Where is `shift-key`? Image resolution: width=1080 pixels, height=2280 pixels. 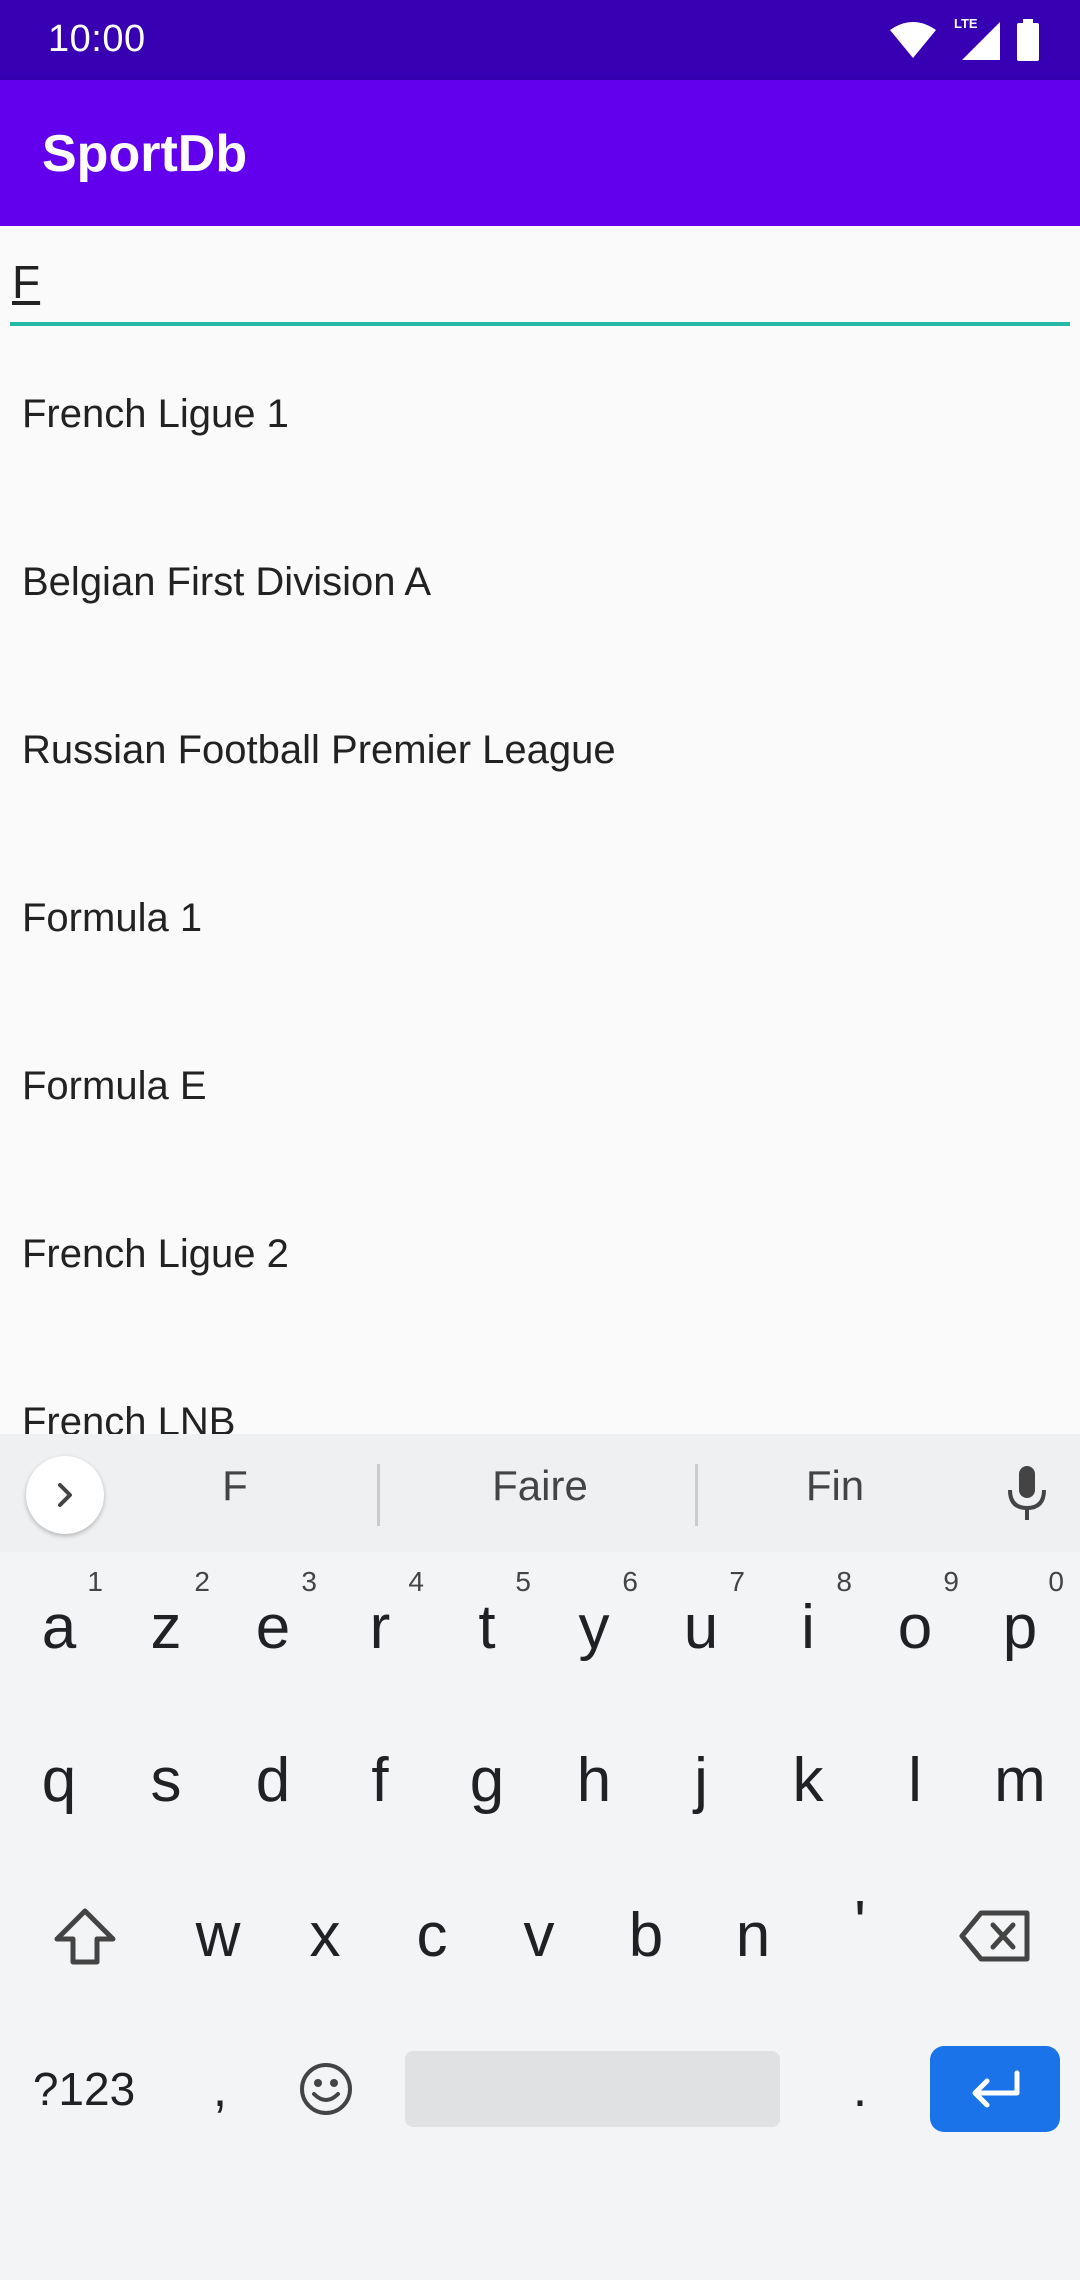 shift-key is located at coordinates (85, 1936).